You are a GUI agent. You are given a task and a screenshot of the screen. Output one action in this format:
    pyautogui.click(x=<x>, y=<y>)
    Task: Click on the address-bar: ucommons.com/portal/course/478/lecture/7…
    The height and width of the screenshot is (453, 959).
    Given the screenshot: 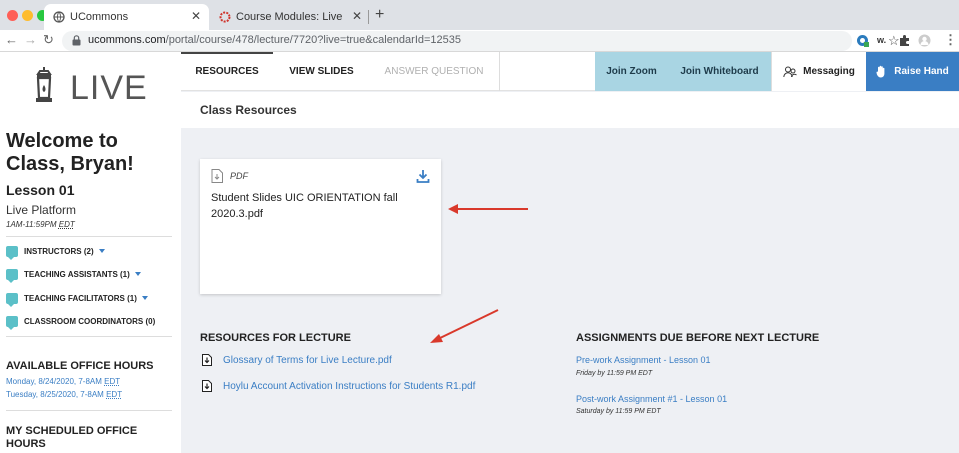 What is the action you would take?
    pyautogui.click(x=481, y=41)
    